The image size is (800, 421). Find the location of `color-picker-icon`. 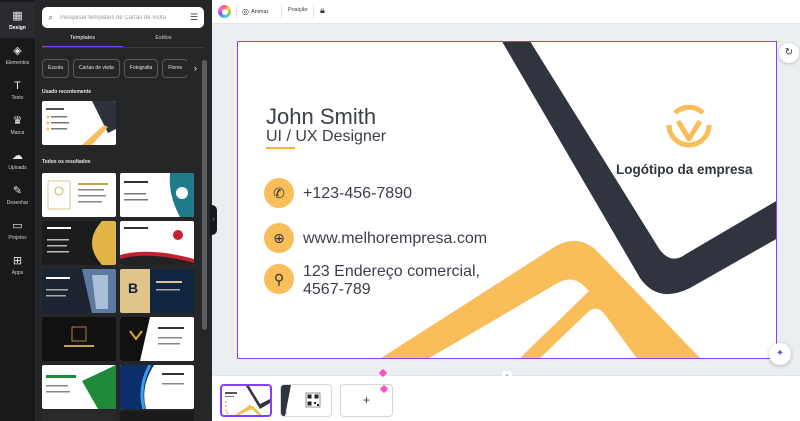

color-picker-icon is located at coordinates (224, 11).